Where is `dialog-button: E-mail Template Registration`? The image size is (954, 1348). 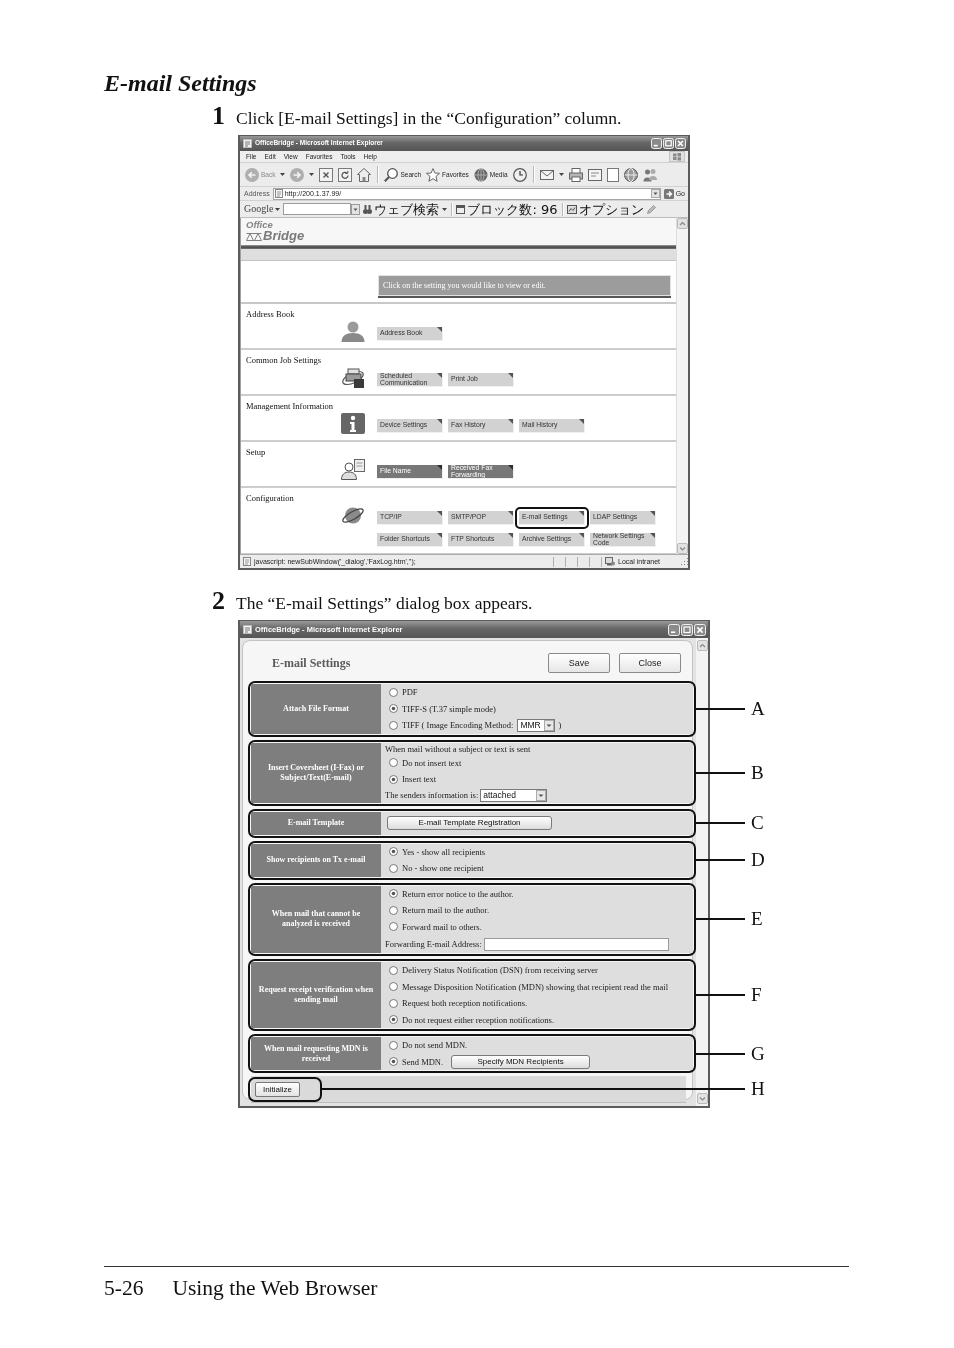
dialog-button: E-mail Template Registration is located at coordinates (469, 823).